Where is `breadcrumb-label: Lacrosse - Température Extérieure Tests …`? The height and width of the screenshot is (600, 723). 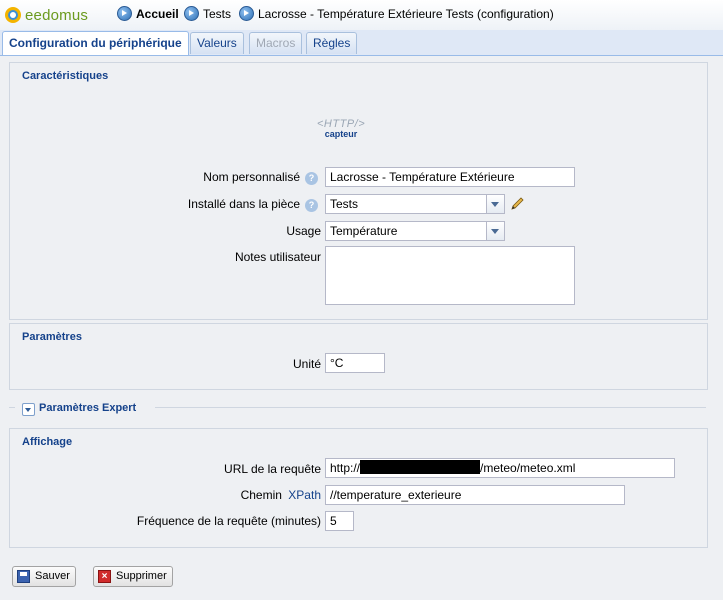 breadcrumb-label: Lacrosse - Température Extérieure Tests … is located at coordinates (406, 13).